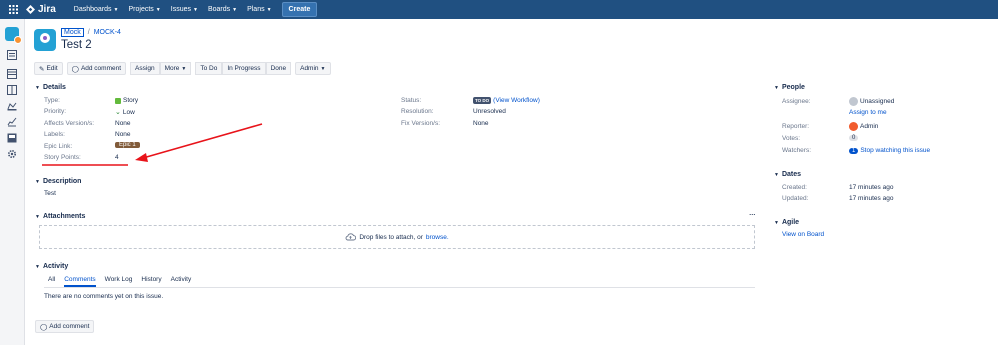 Image resolution: width=998 pixels, height=345 pixels. I want to click on pencil-icon: ✎, so click(42, 69).